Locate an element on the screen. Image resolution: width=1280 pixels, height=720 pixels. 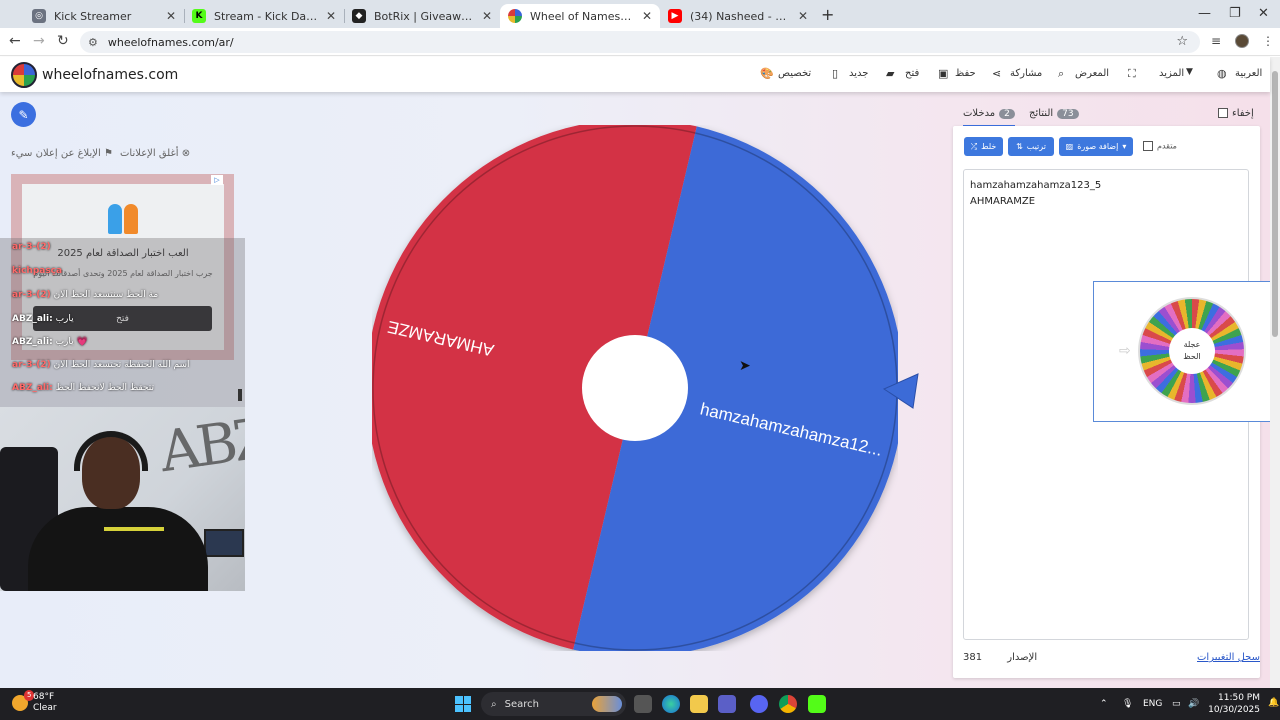
changelog-link: سجل التغييرات is located at coordinates (1228, 657).